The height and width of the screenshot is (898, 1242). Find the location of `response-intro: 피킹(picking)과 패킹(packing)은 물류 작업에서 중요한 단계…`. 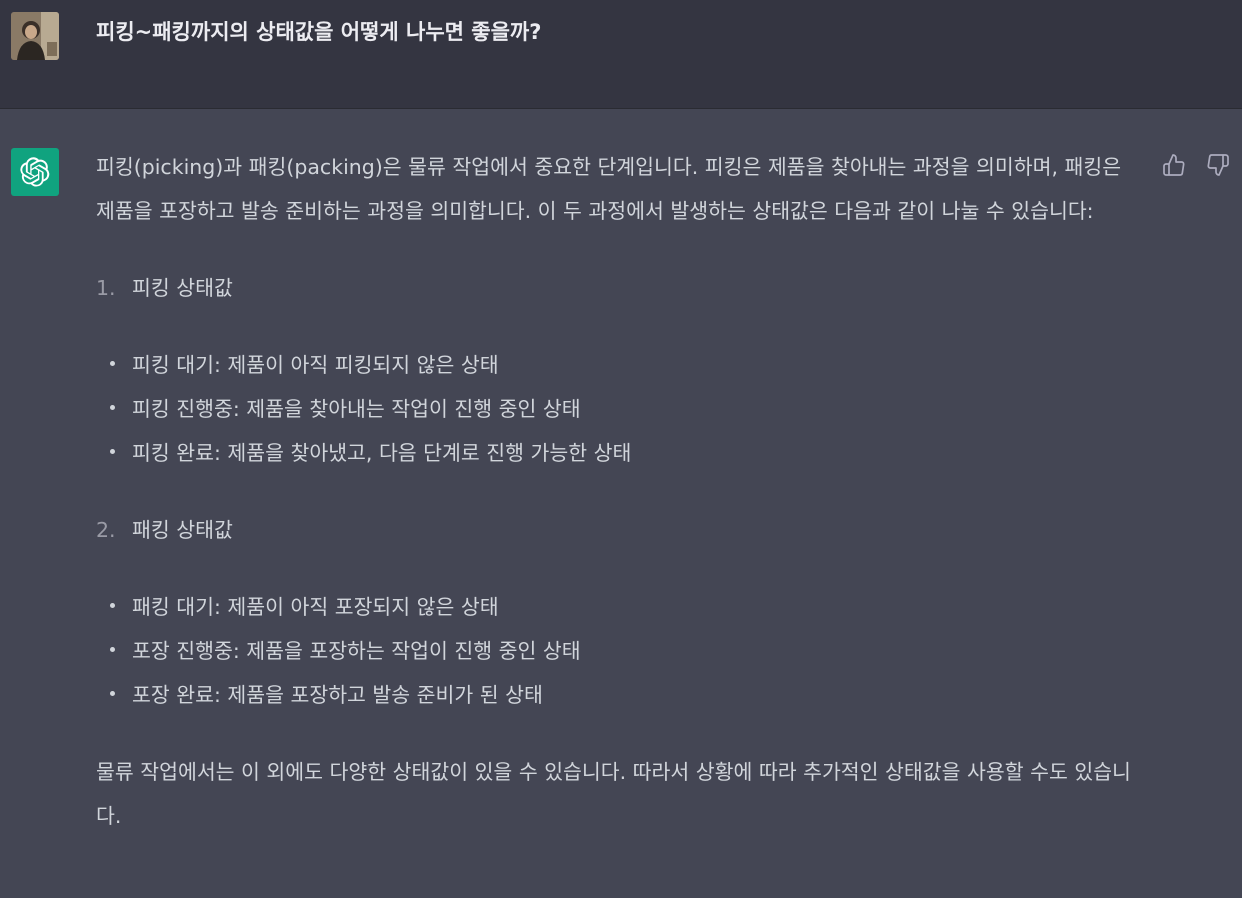

response-intro: 피킹(picking)과 패킹(packing)은 물류 작업에서 중요한 단계… is located at coordinates (609, 189).